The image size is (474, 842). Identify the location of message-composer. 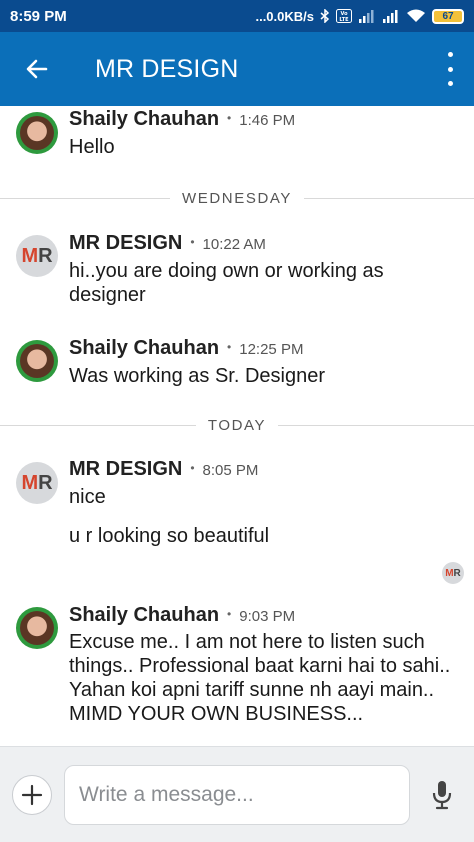
(237, 794).